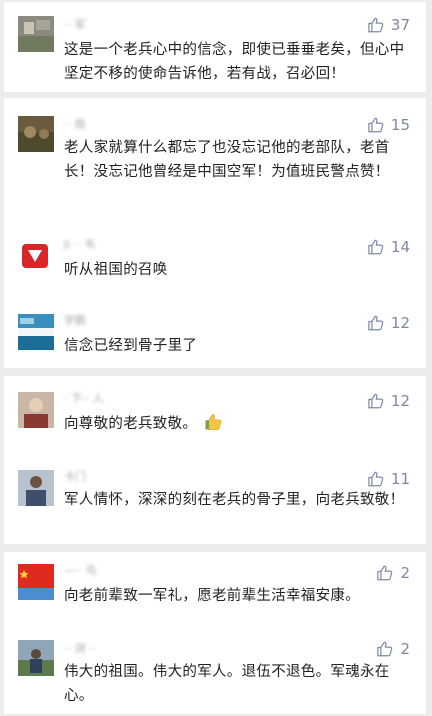 This screenshot has width=432, height=716. I want to click on comment-text-content: 向尊敬的老兵致敬。, so click(131, 424).